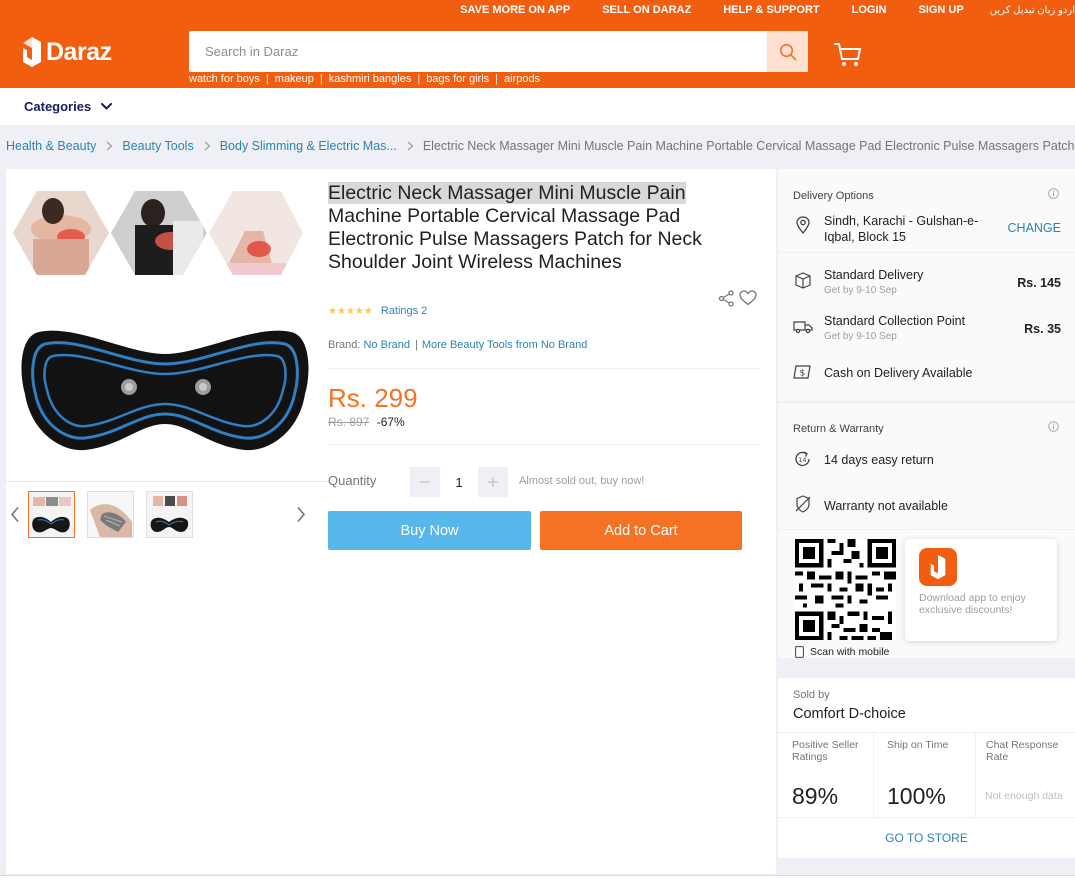  Describe the element at coordinates (350, 311) in the screenshot. I see `rating-stars: ★★★★★` at that location.